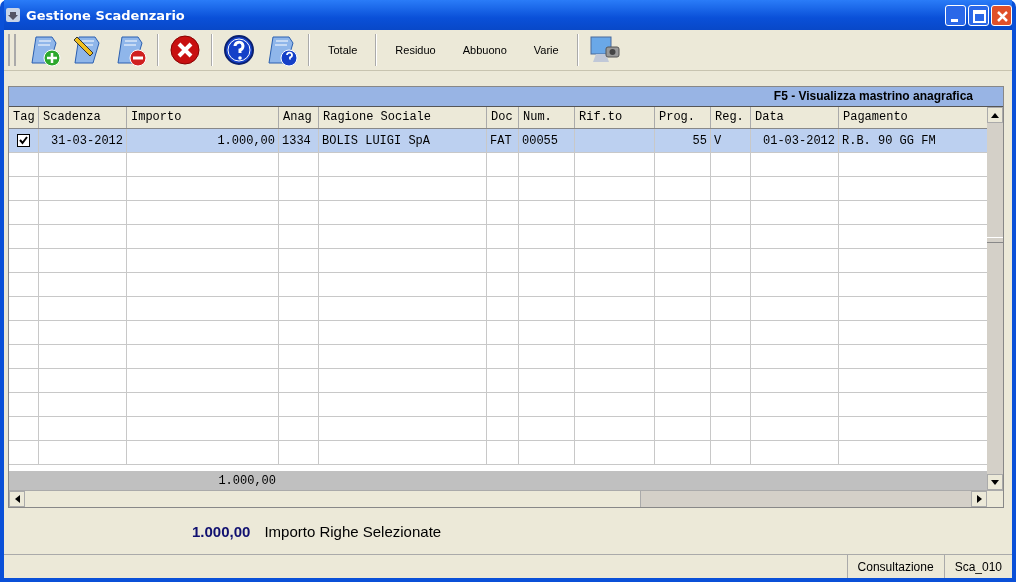 The height and width of the screenshot is (582, 1016). I want to click on selected-total: 1.000,00, so click(221, 531).